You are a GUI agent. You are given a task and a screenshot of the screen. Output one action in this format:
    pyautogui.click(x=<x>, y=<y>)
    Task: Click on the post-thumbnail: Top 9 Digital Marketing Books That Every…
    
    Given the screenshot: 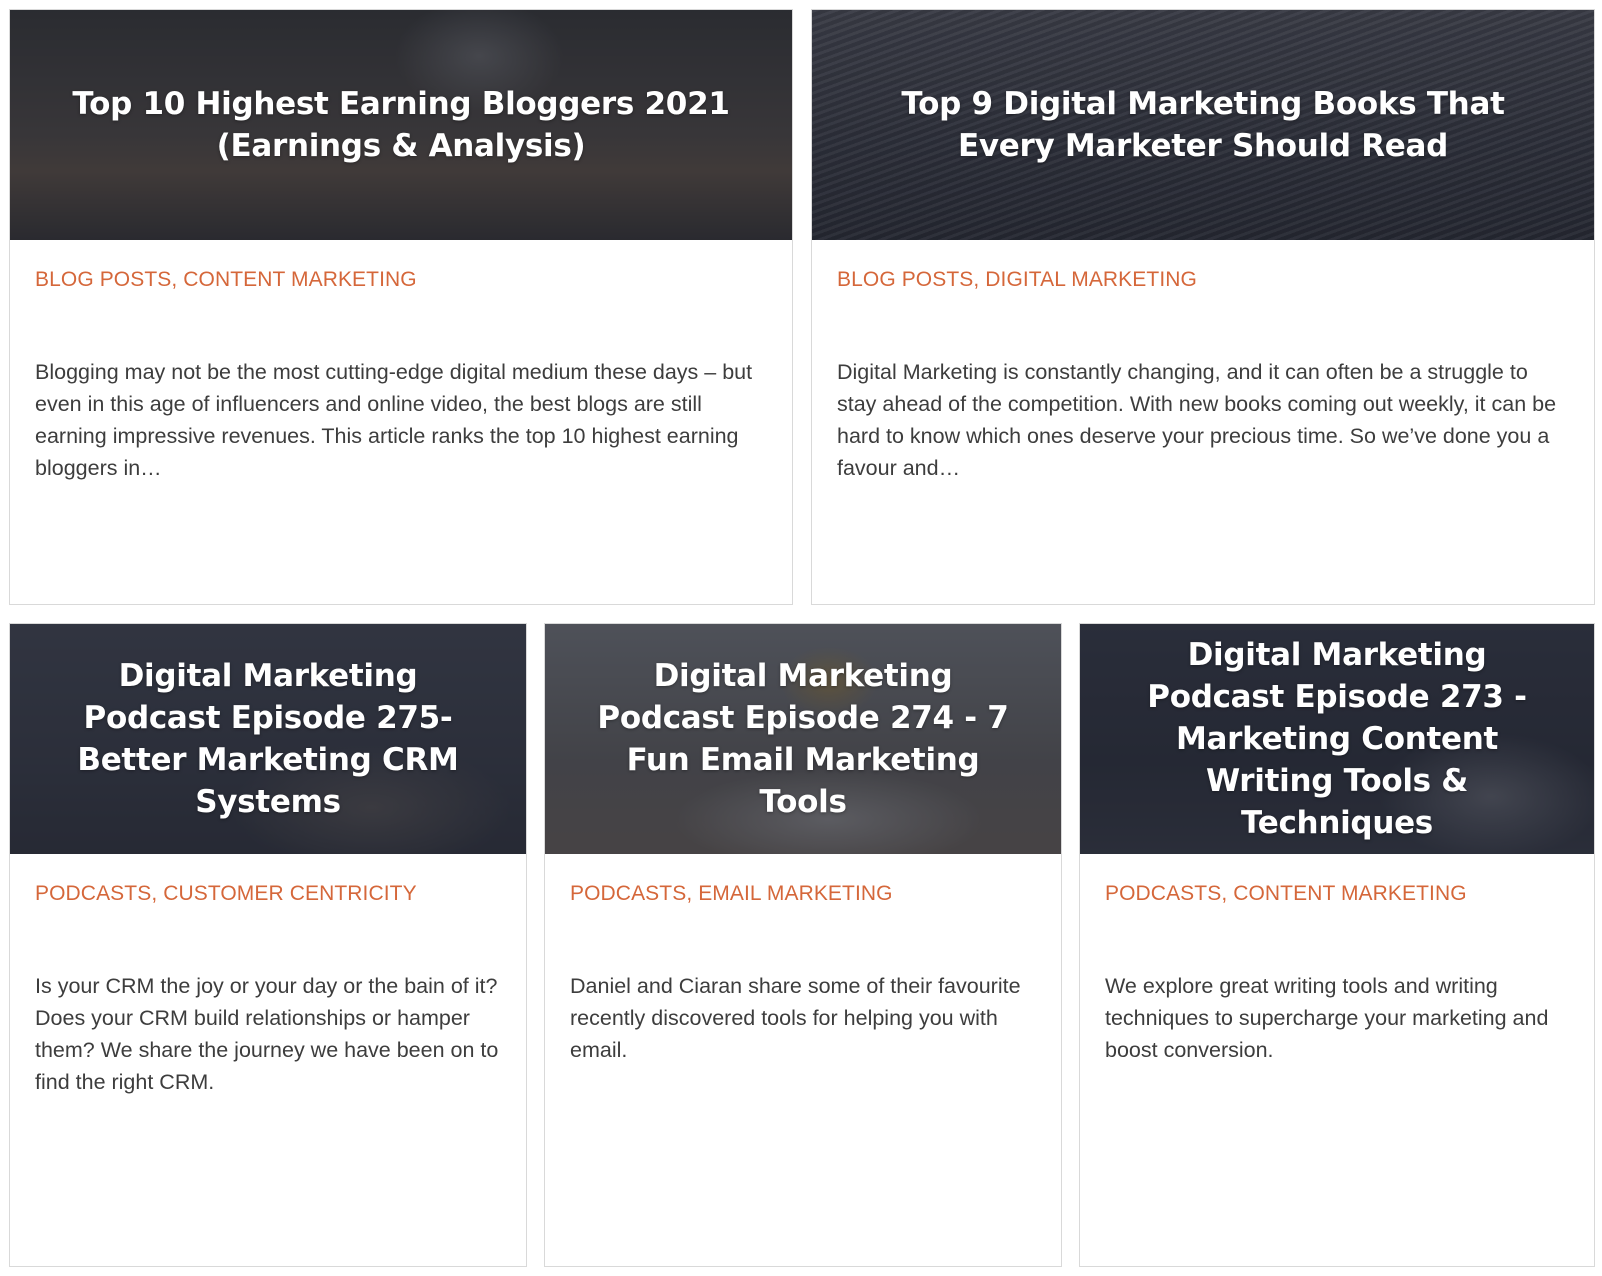 What is the action you would take?
    pyautogui.click(x=1203, y=125)
    